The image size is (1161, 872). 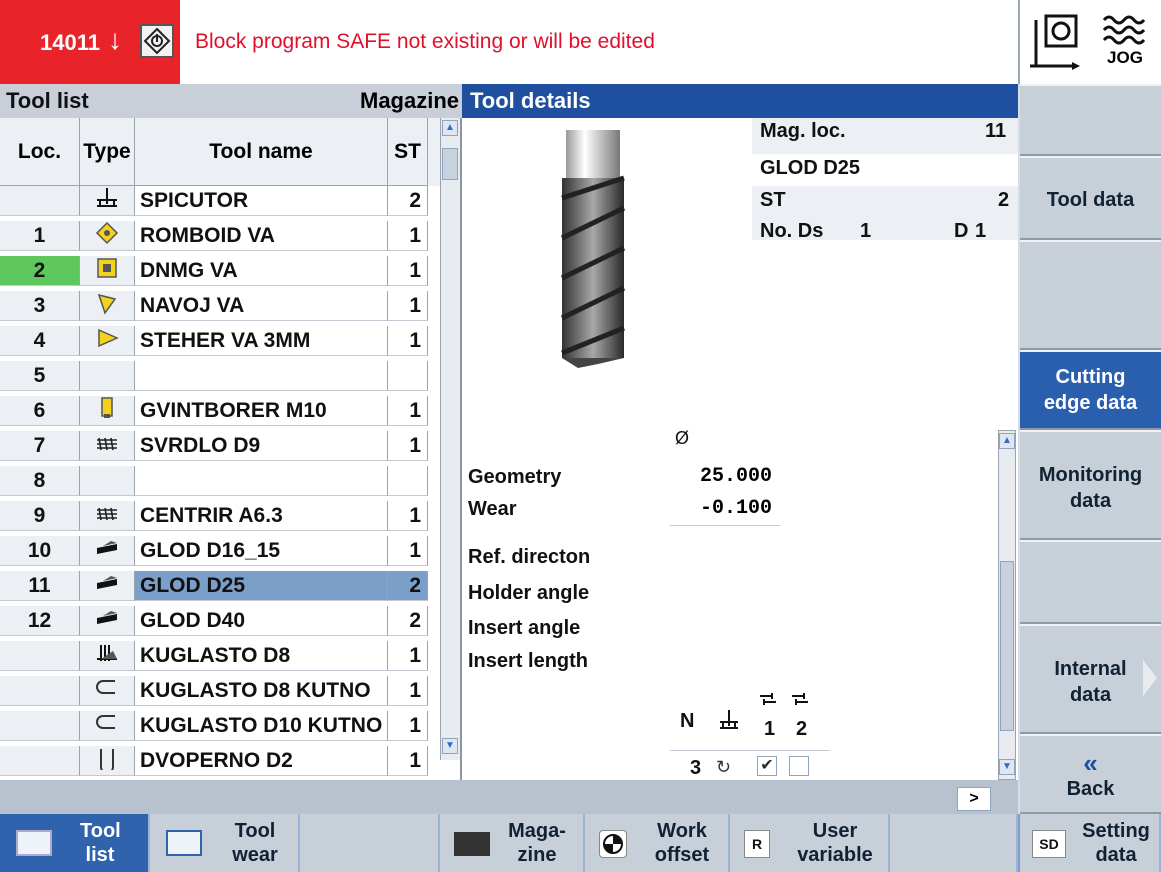 I want to click on monitoring-data-softkey: Monitoring data, so click(x=1090, y=485).